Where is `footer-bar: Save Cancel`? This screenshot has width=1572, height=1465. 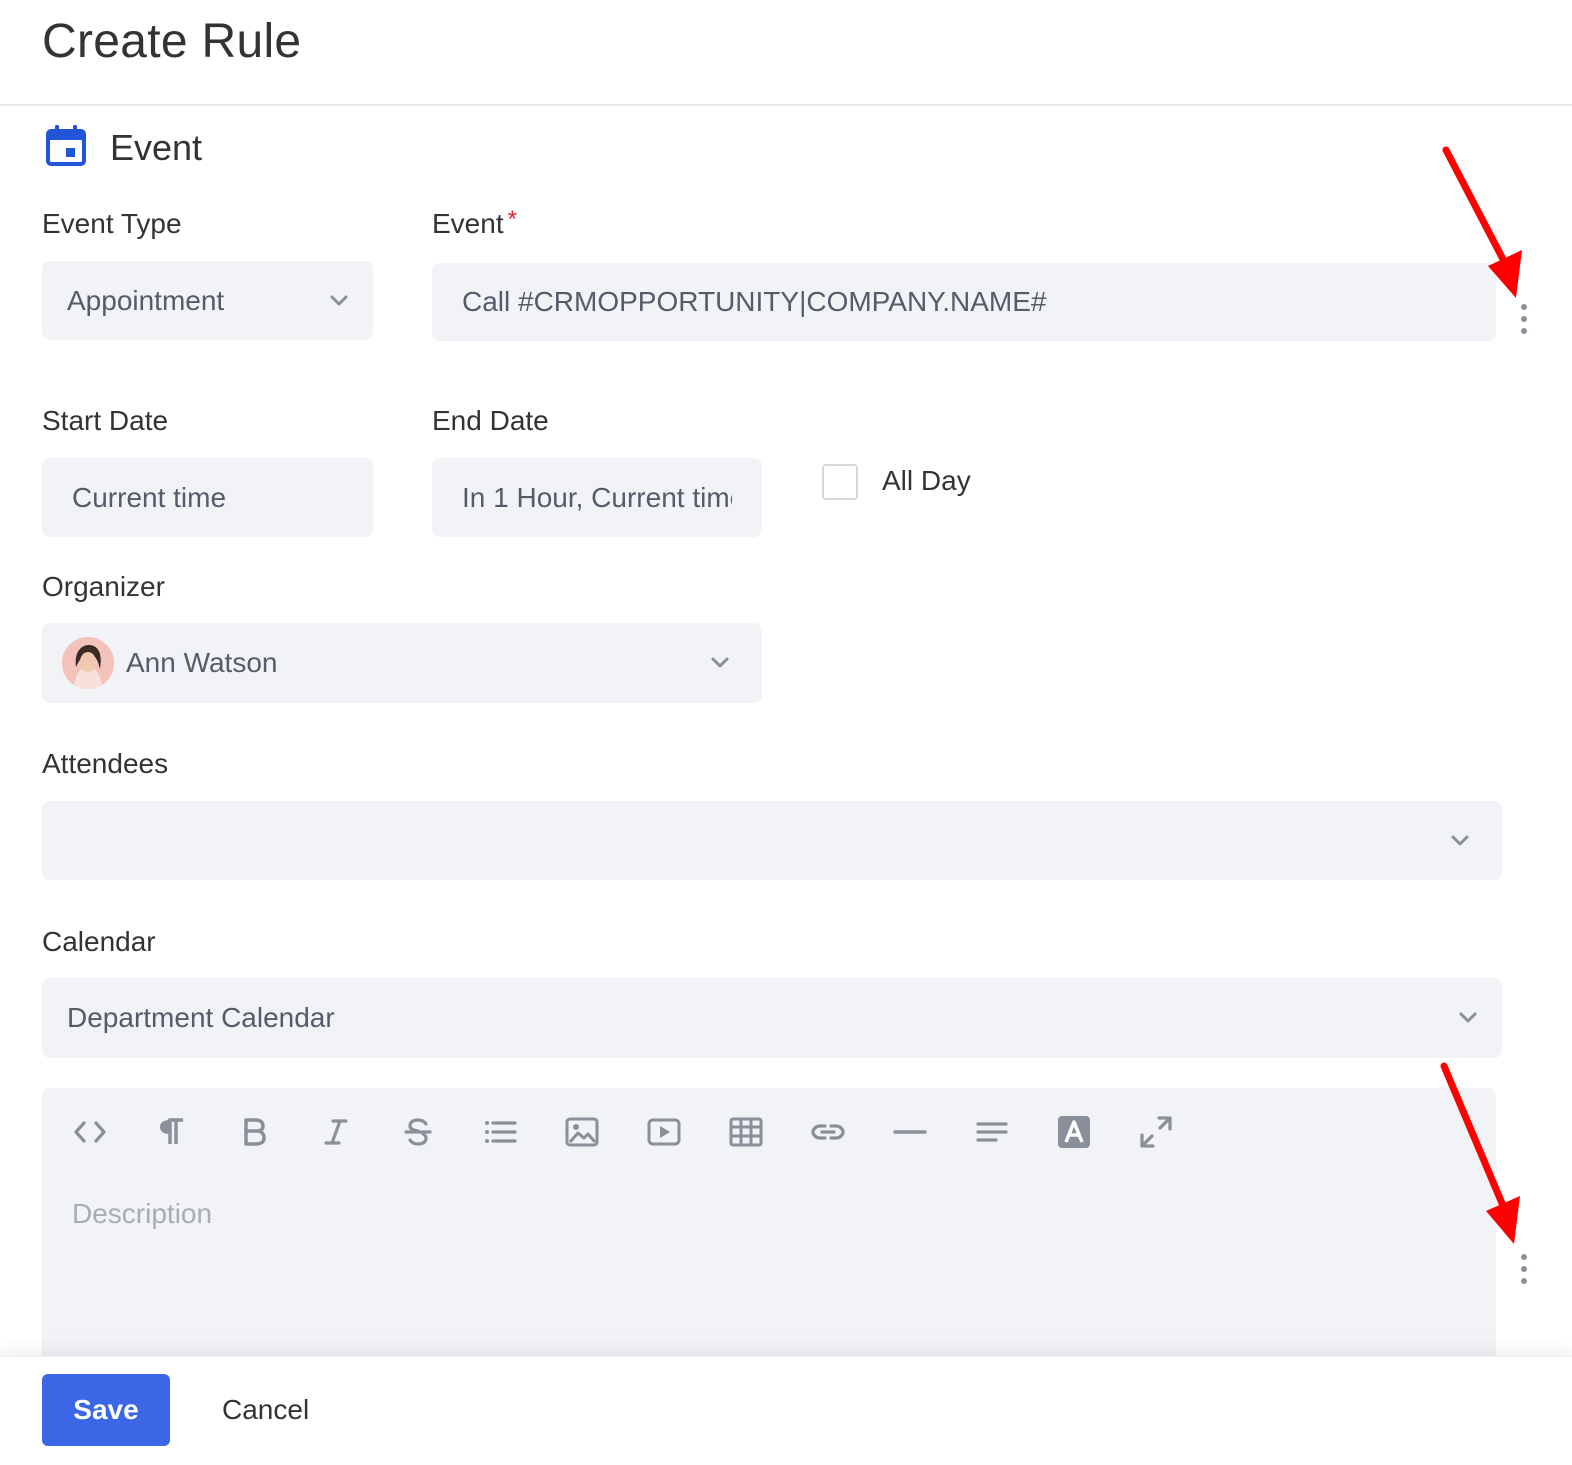
footer-bar: Save Cancel is located at coordinates (786, 1410).